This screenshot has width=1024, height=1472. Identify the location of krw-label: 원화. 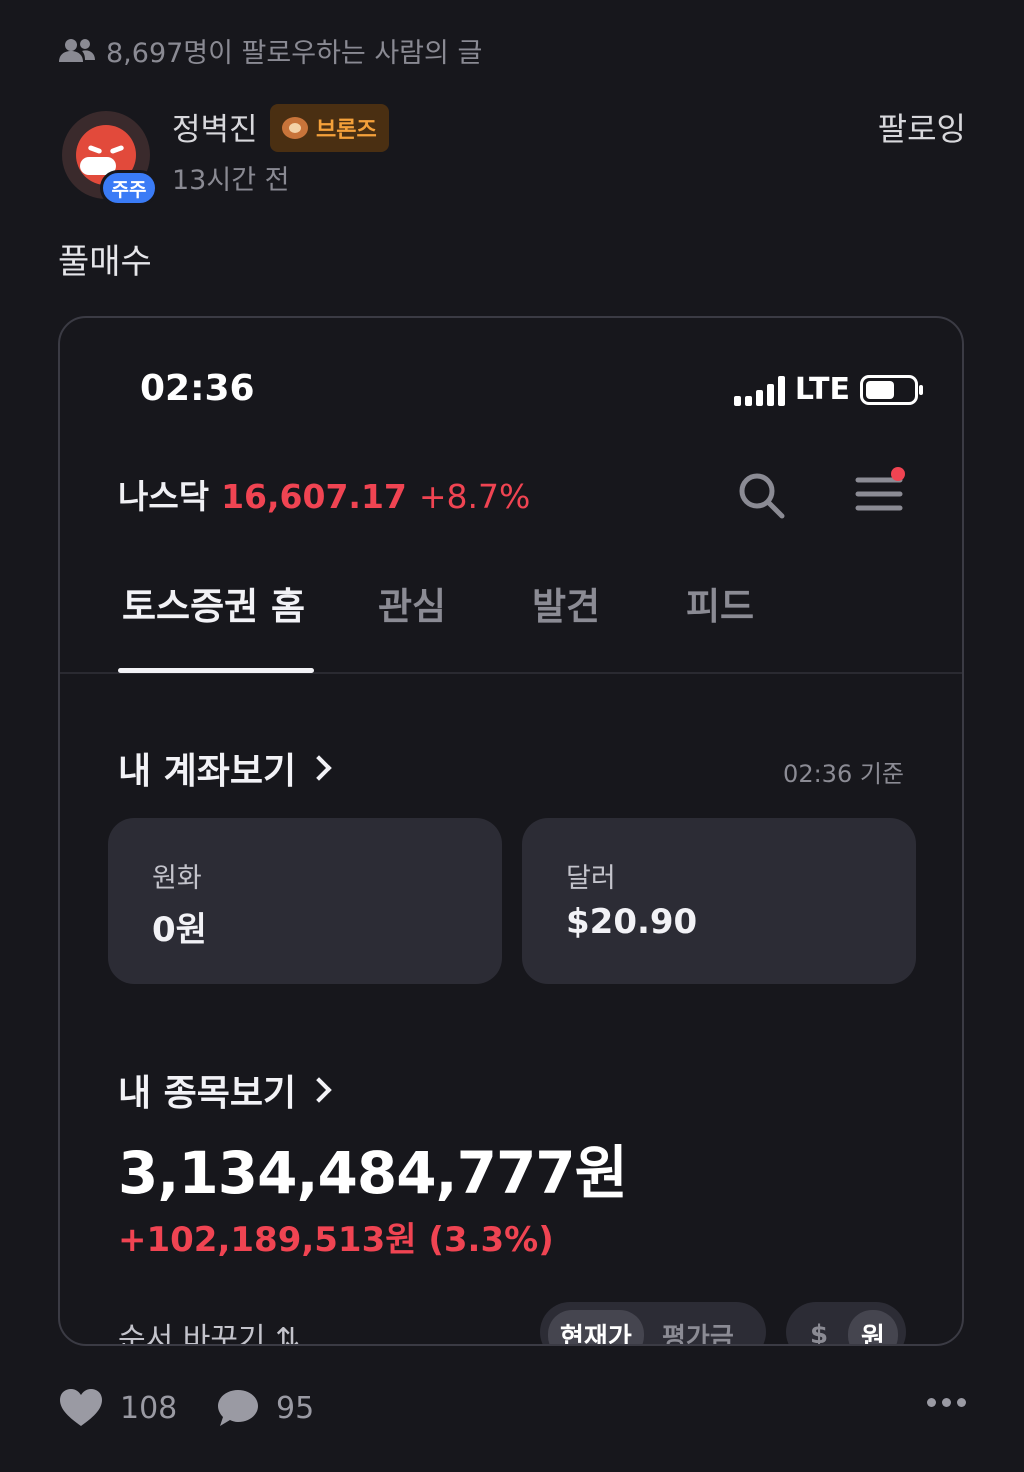
(177, 878).